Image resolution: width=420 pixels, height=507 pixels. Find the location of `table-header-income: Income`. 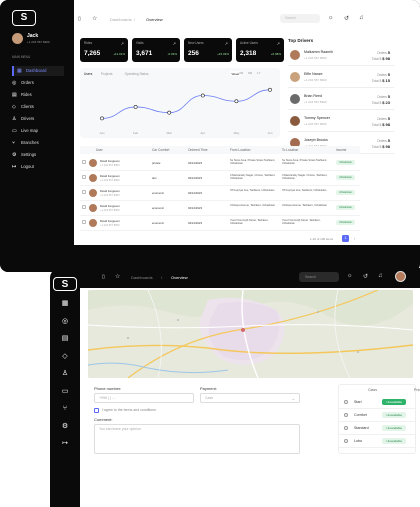

table-header-income: Income is located at coordinates (341, 150).